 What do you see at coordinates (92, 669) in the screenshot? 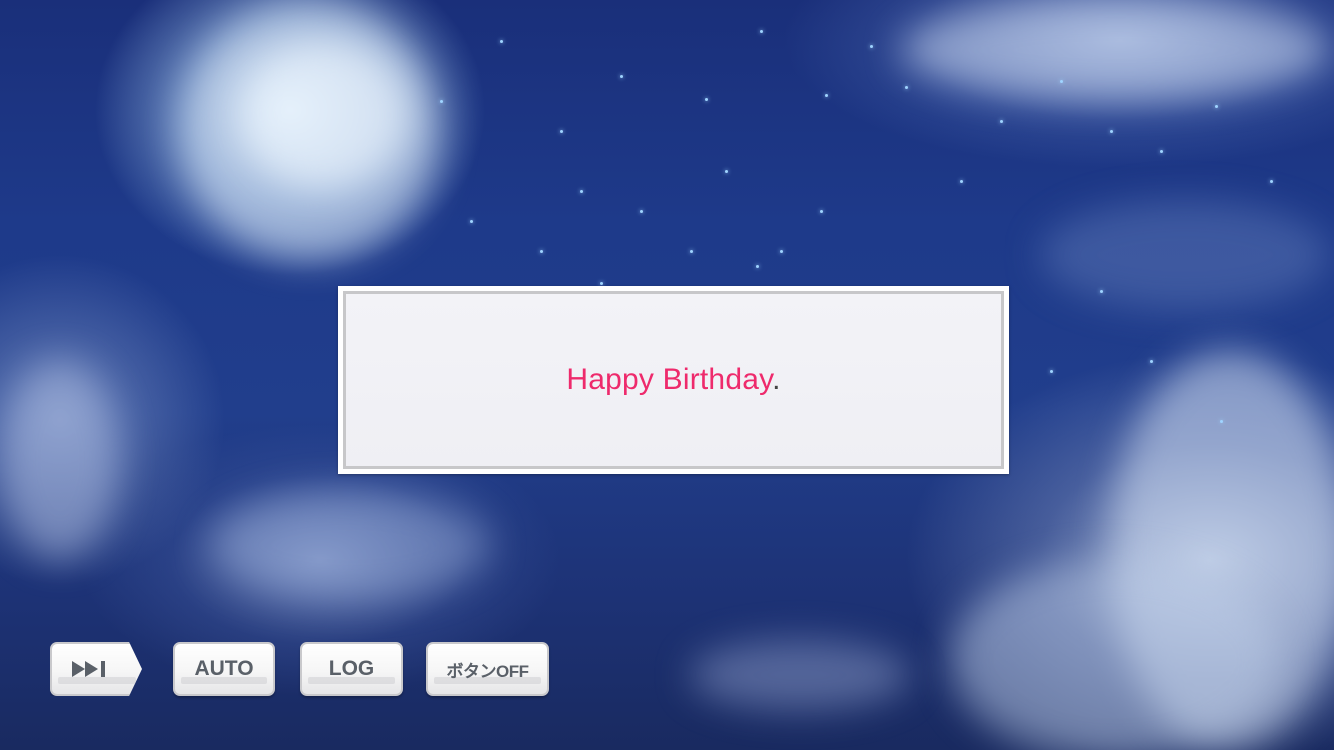
I see `fast-forward-skip-icon` at bounding box center [92, 669].